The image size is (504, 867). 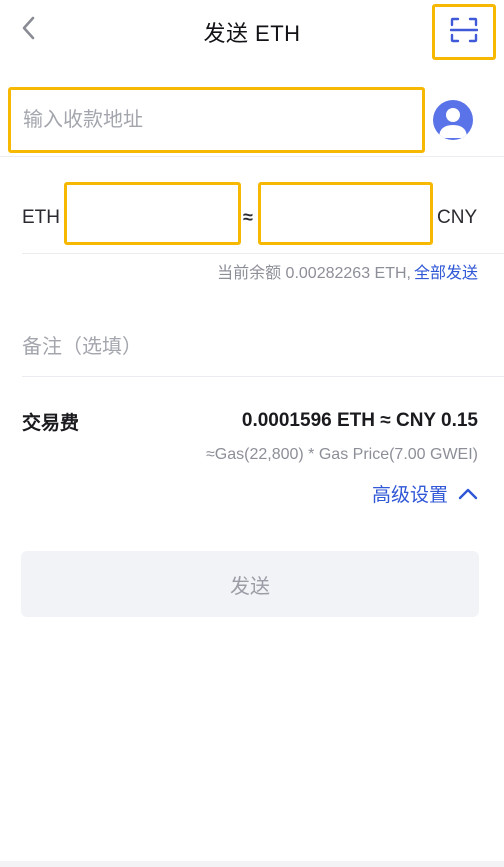 I want to click on address-field, so click(x=216, y=120).